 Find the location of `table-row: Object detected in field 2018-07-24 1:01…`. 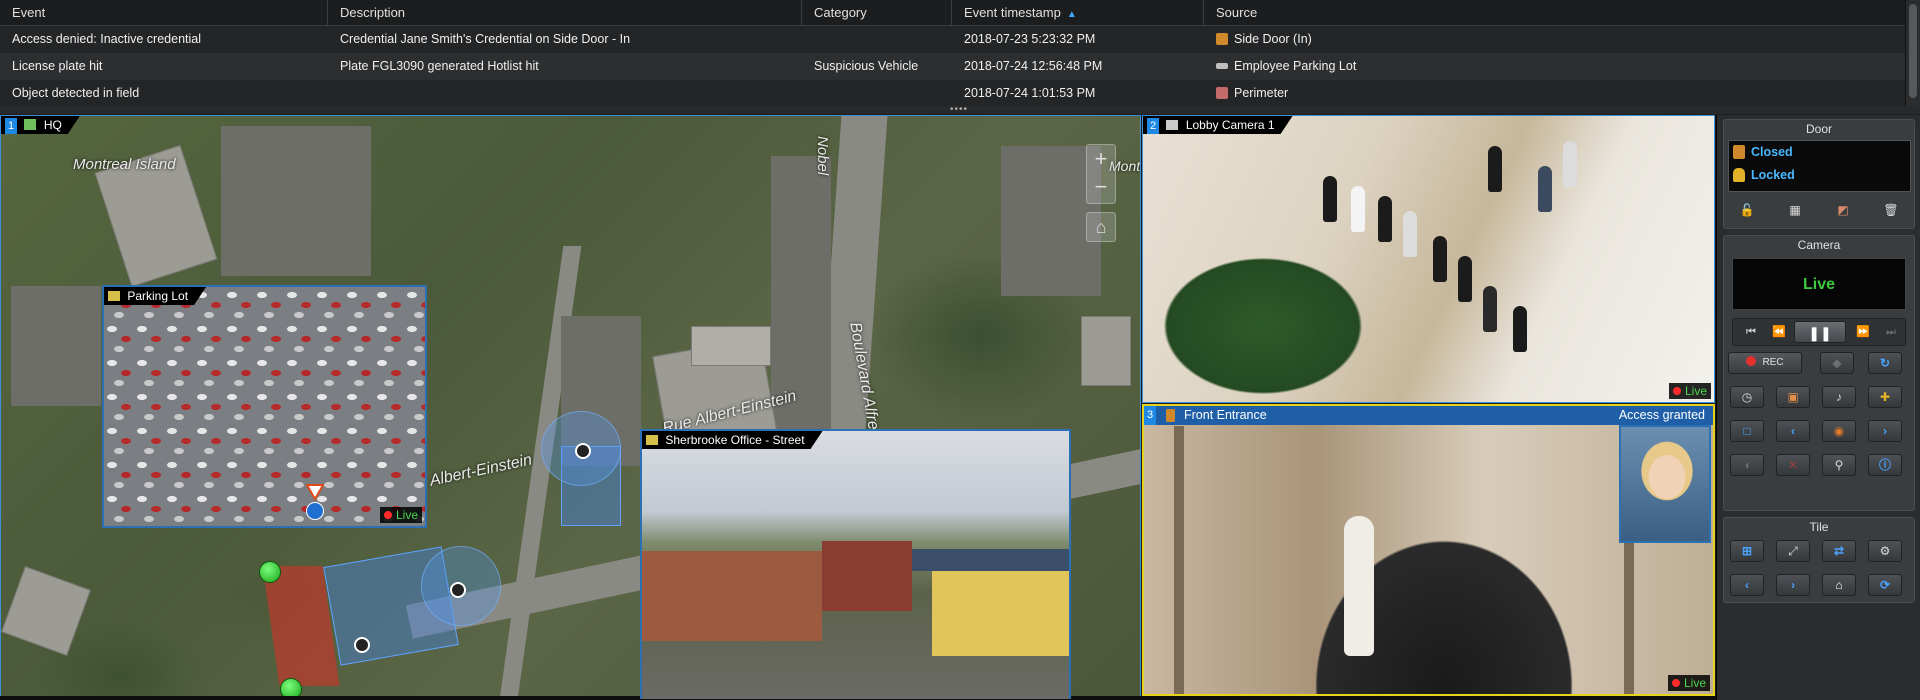

table-row: Object detected in field 2018-07-24 1:01… is located at coordinates (952, 93).